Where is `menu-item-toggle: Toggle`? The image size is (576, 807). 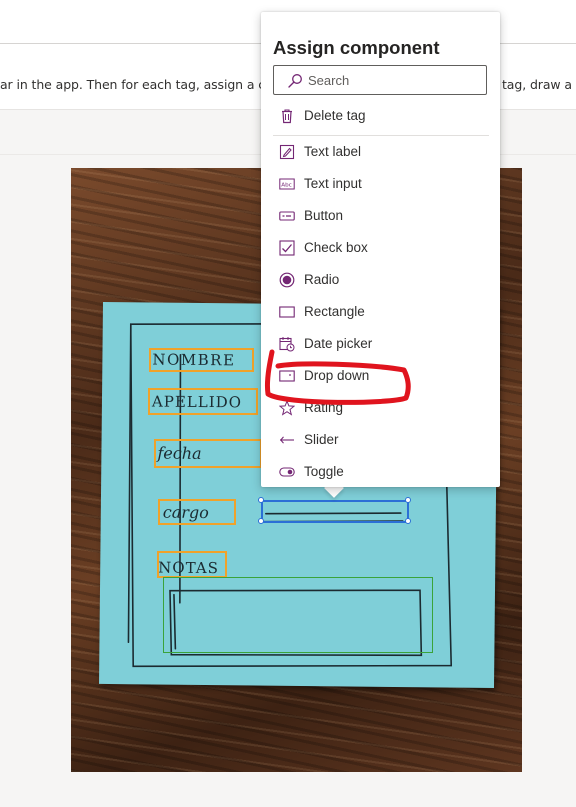
menu-item-toggle: Toggle is located at coordinates (381, 472).